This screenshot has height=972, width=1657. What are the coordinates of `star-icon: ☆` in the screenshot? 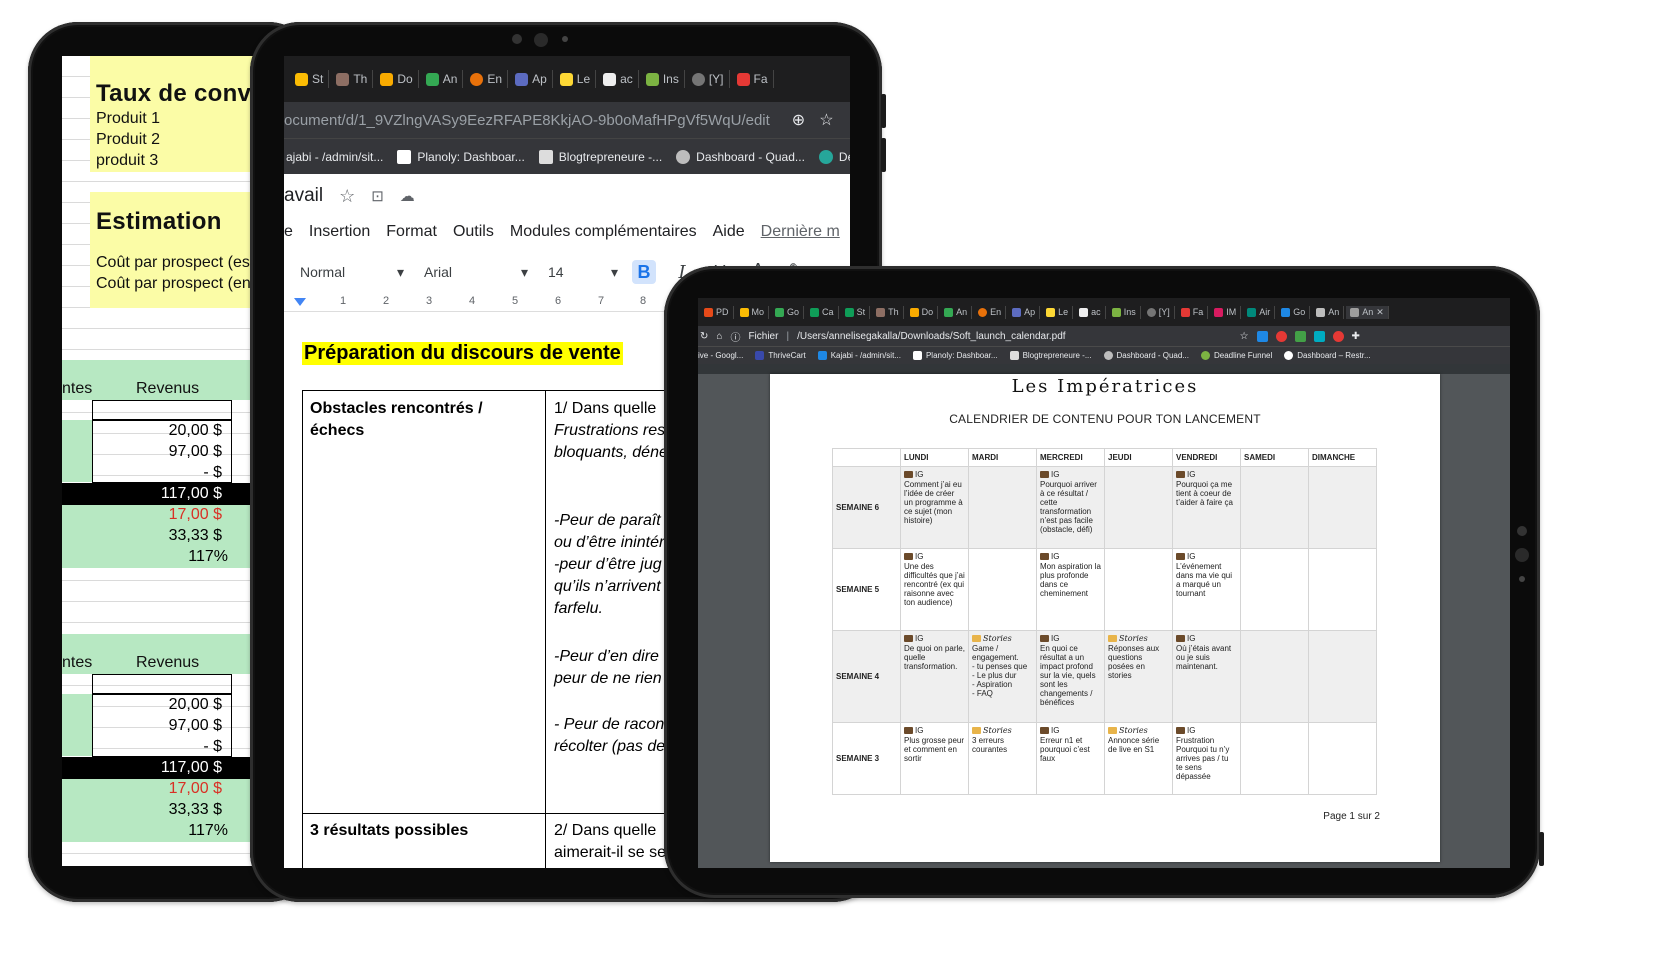 It's located at (347, 196).